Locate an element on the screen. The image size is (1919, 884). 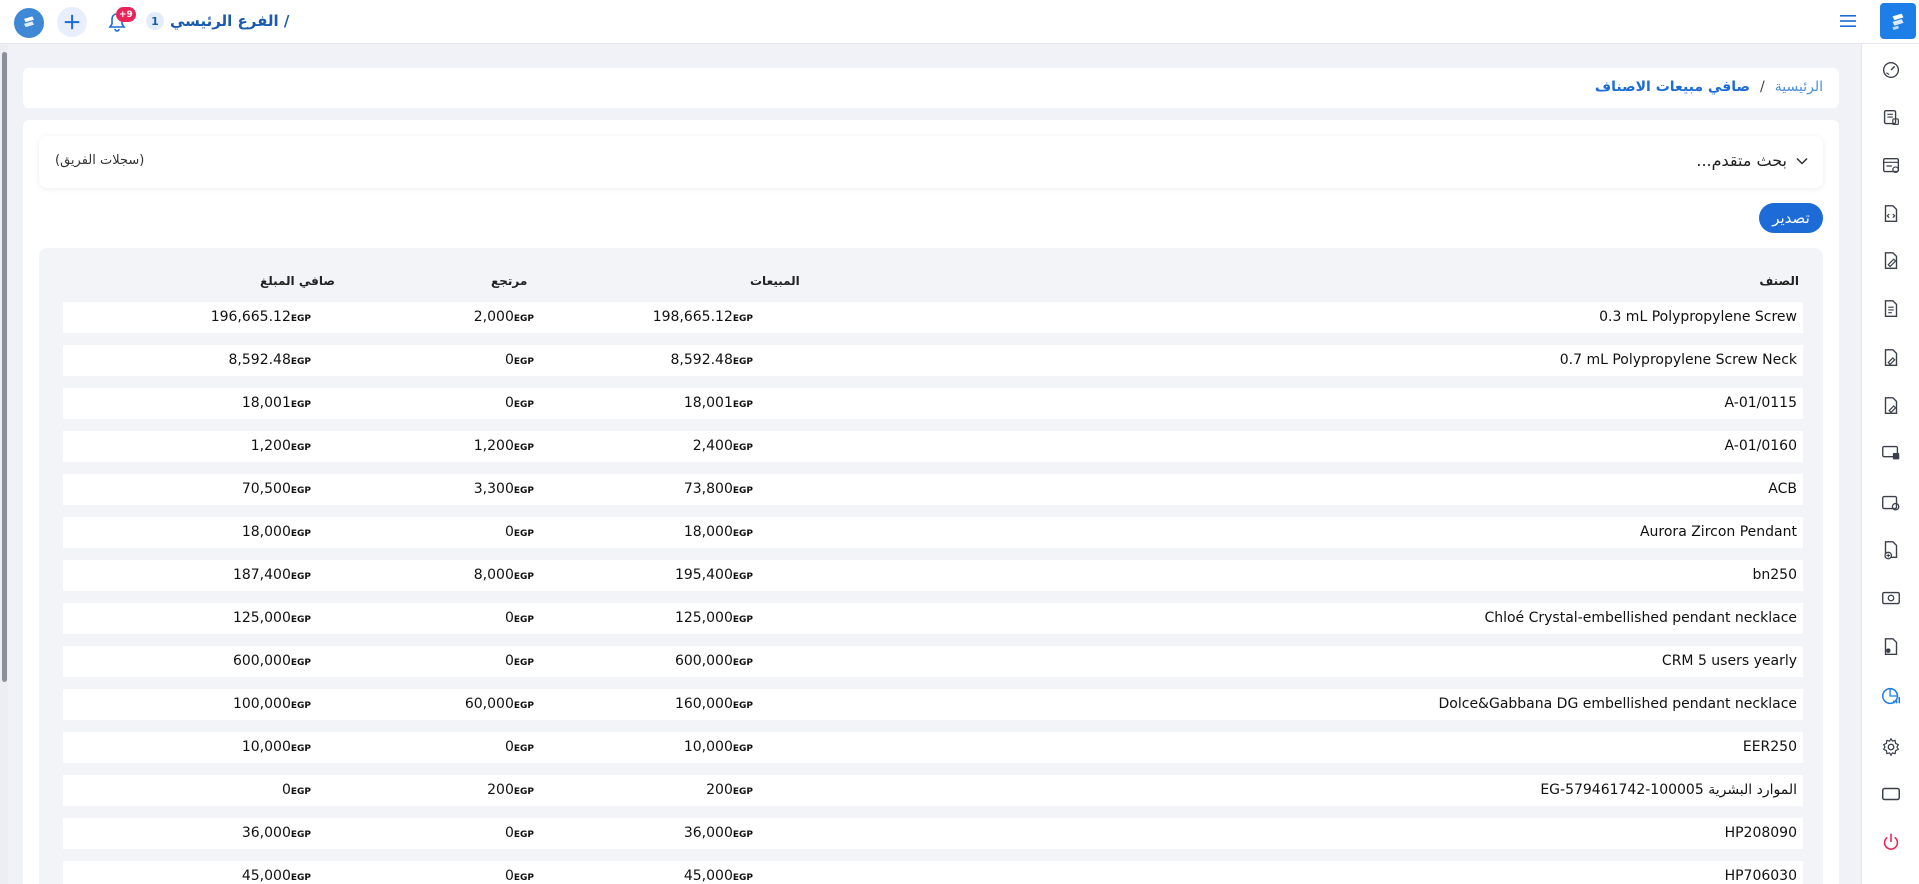
sidebar-item-cash is located at coordinates (1891, 598).